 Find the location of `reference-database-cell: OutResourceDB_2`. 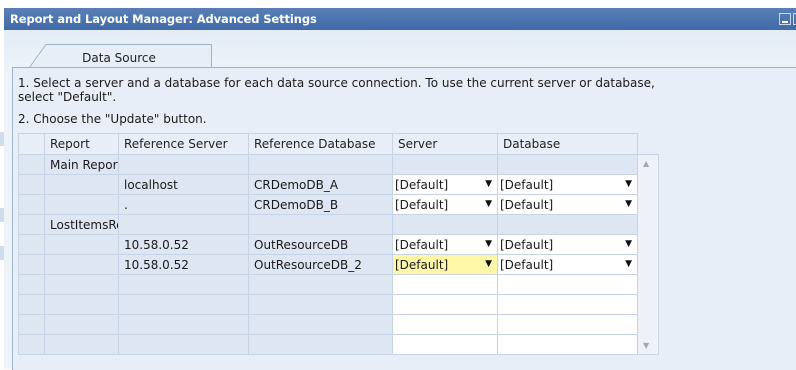

reference-database-cell: OutResourceDB_2 is located at coordinates (320, 264).